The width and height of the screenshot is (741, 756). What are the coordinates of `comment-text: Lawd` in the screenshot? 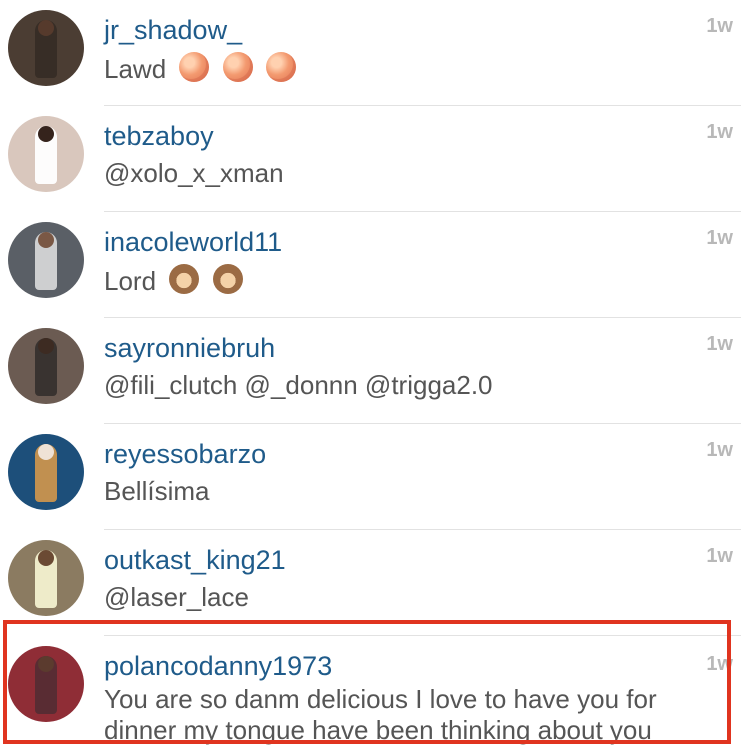 It's located at (135, 69).